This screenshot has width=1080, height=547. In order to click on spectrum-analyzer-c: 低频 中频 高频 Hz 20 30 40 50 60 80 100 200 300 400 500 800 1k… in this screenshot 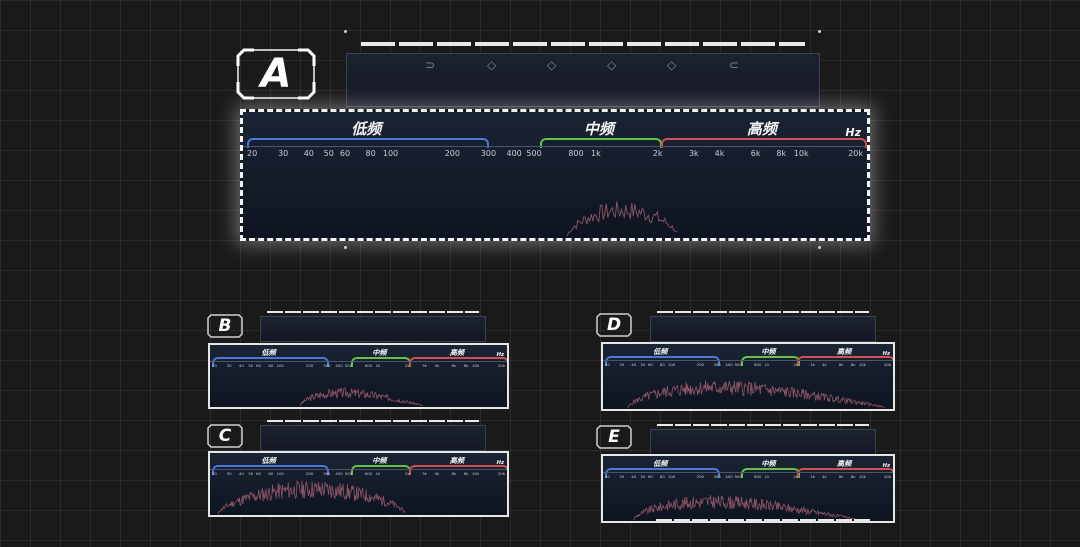, I will do `click(358, 484)`.